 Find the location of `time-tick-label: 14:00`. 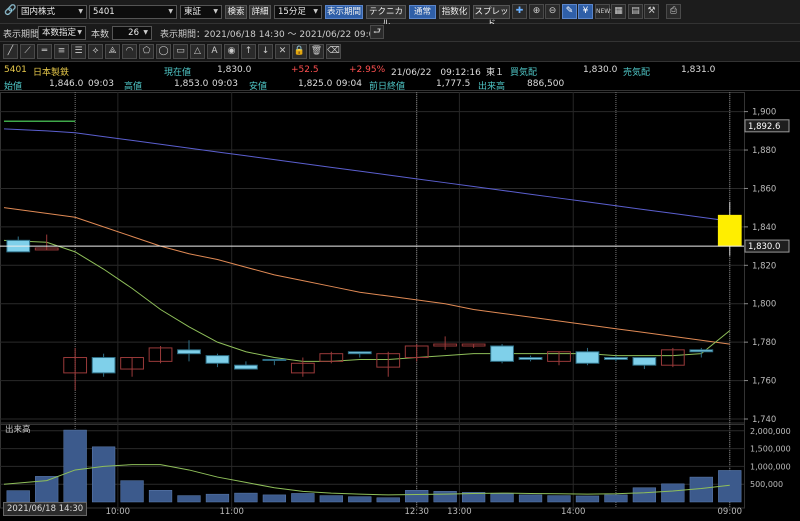

time-tick-label: 14:00 is located at coordinates (573, 512).